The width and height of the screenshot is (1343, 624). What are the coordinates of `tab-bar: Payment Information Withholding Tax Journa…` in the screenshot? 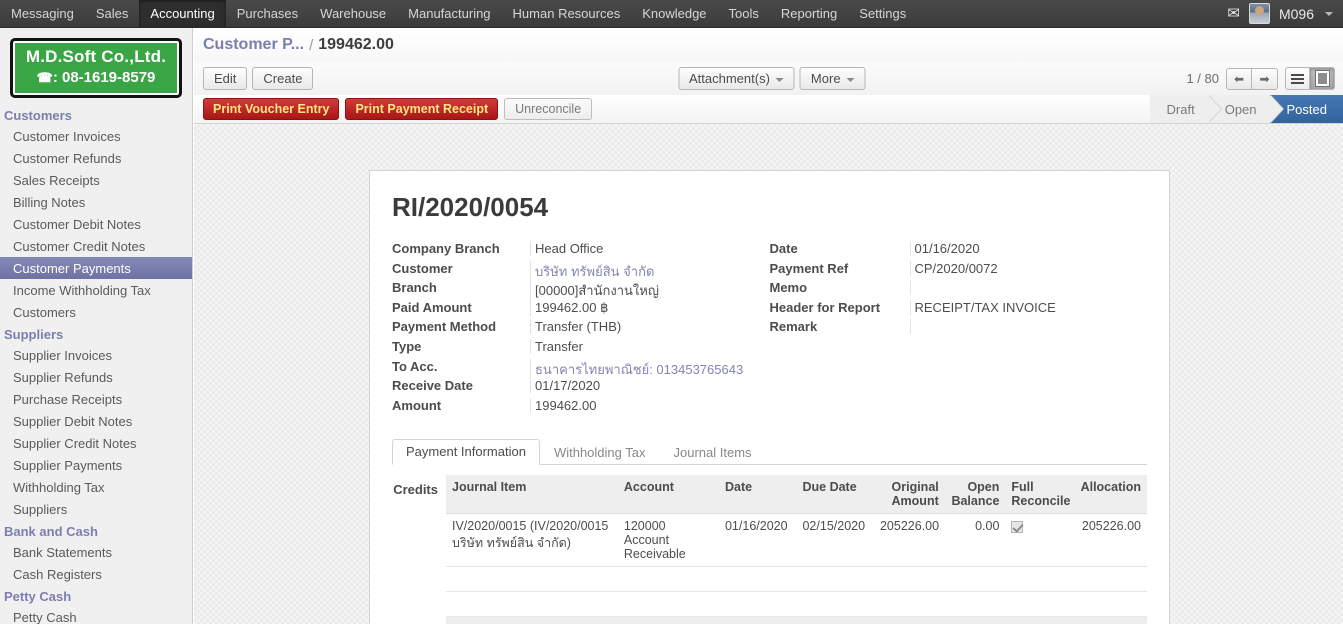 It's located at (769, 452).